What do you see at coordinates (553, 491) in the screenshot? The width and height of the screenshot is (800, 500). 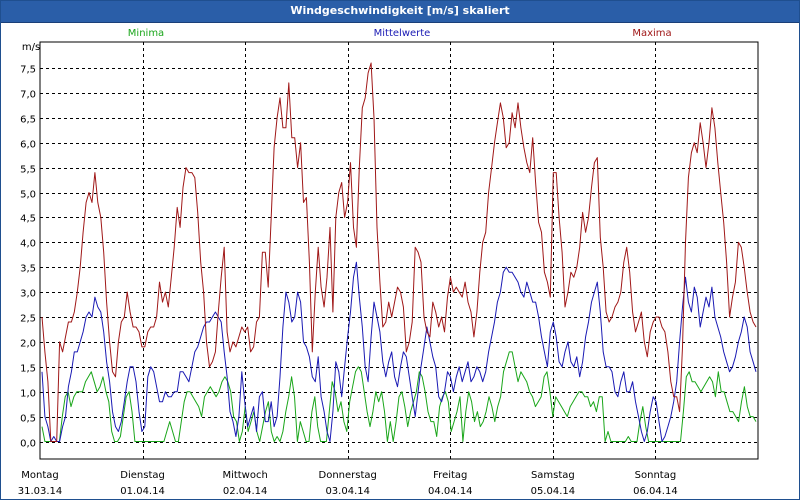 I see `x-tick-date: 05.04.14` at bounding box center [553, 491].